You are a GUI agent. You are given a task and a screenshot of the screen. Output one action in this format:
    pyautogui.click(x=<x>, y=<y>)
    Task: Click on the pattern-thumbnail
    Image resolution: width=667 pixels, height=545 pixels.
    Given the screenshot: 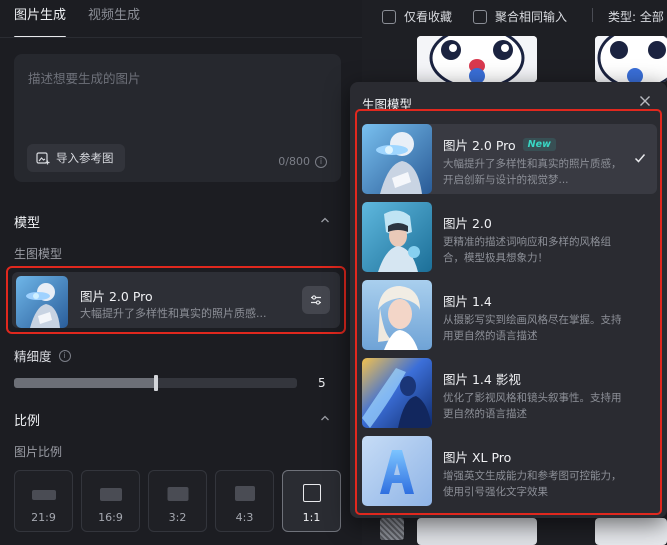 What is the action you would take?
    pyautogui.click(x=392, y=529)
    